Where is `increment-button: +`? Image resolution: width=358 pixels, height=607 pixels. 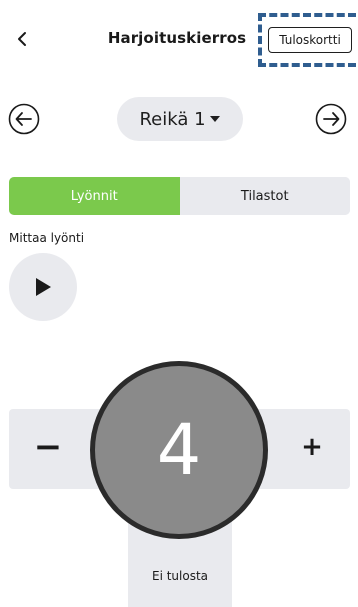 increment-button: + is located at coordinates (312, 447).